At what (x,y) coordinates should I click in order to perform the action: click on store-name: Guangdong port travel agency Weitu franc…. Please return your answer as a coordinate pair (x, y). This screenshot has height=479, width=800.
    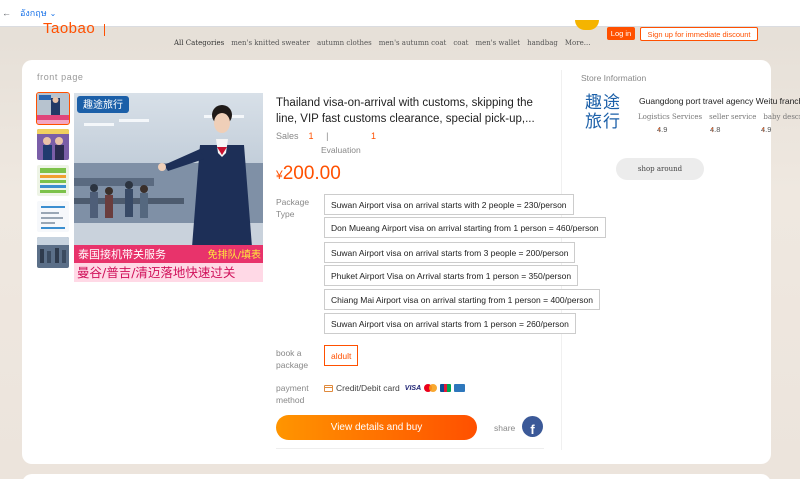
    Looking at the image, I should click on (719, 101).